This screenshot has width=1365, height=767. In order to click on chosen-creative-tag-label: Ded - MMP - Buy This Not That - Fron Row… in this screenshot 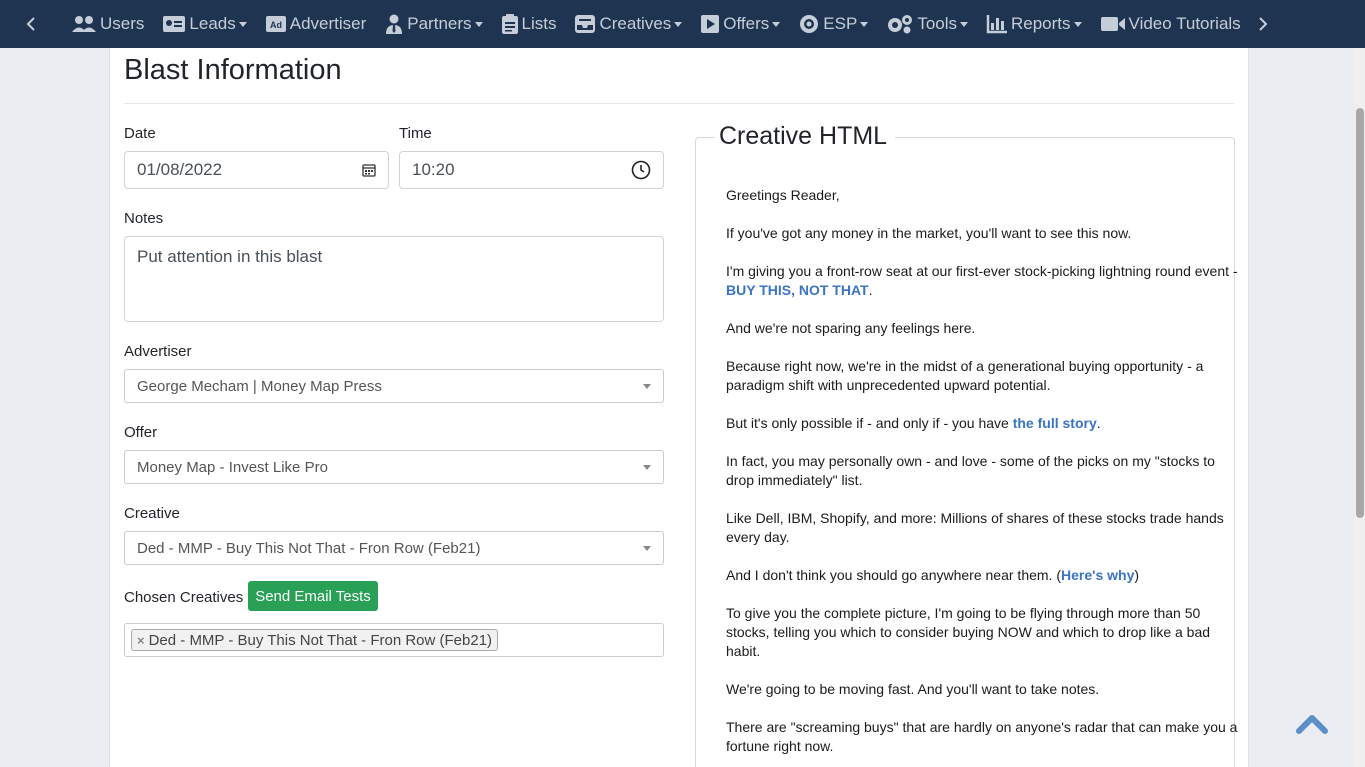, I will do `click(320, 640)`.